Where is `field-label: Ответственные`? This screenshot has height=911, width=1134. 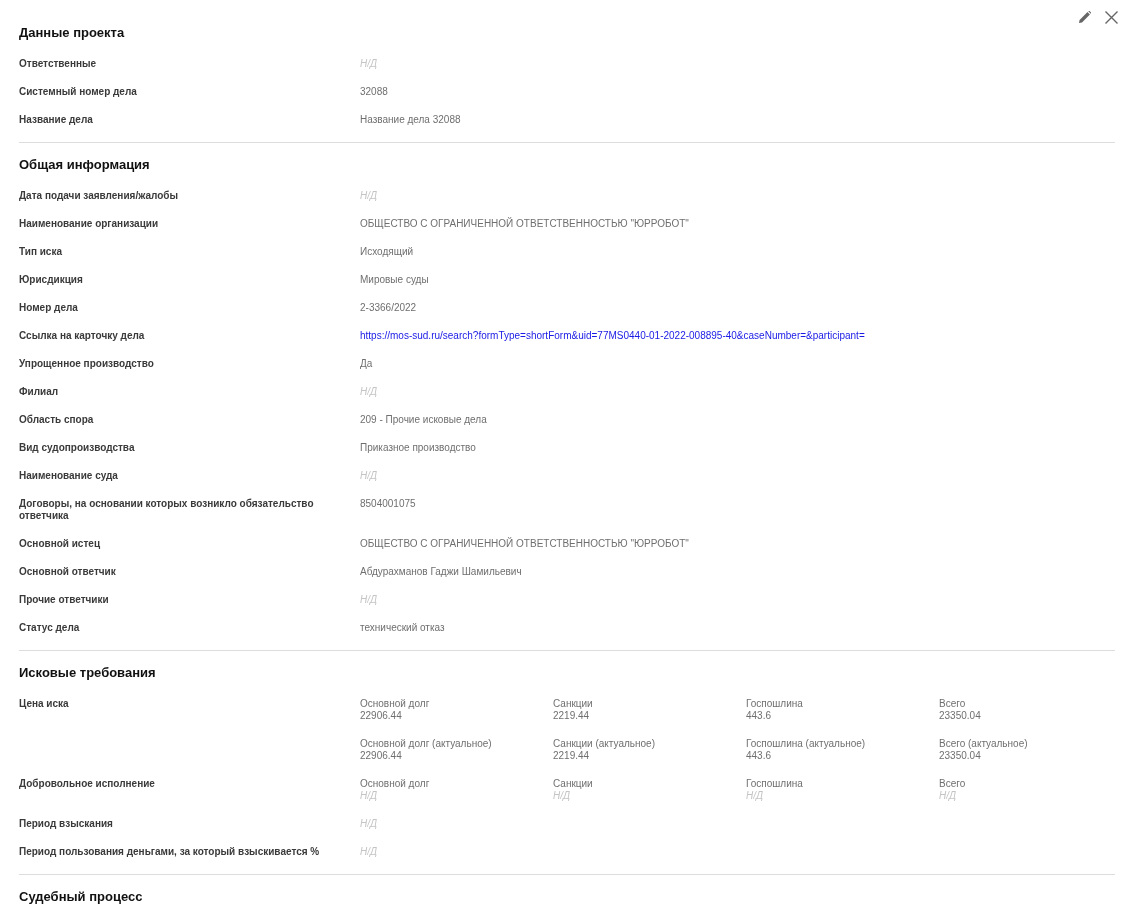 field-label: Ответственные is located at coordinates (58, 64).